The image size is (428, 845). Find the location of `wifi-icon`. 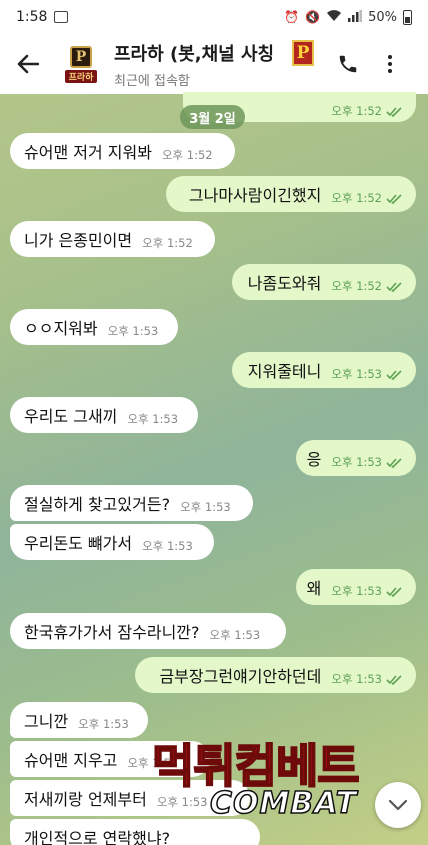

wifi-icon is located at coordinates (334, 17).